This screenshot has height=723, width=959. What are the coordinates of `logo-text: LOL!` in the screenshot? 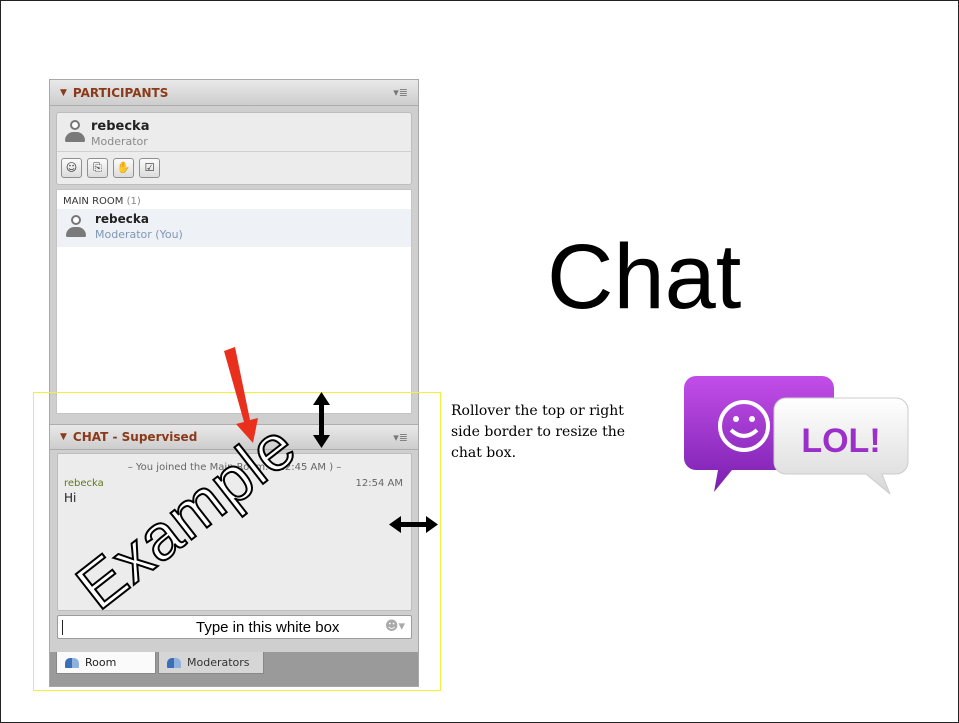 It's located at (840, 441).